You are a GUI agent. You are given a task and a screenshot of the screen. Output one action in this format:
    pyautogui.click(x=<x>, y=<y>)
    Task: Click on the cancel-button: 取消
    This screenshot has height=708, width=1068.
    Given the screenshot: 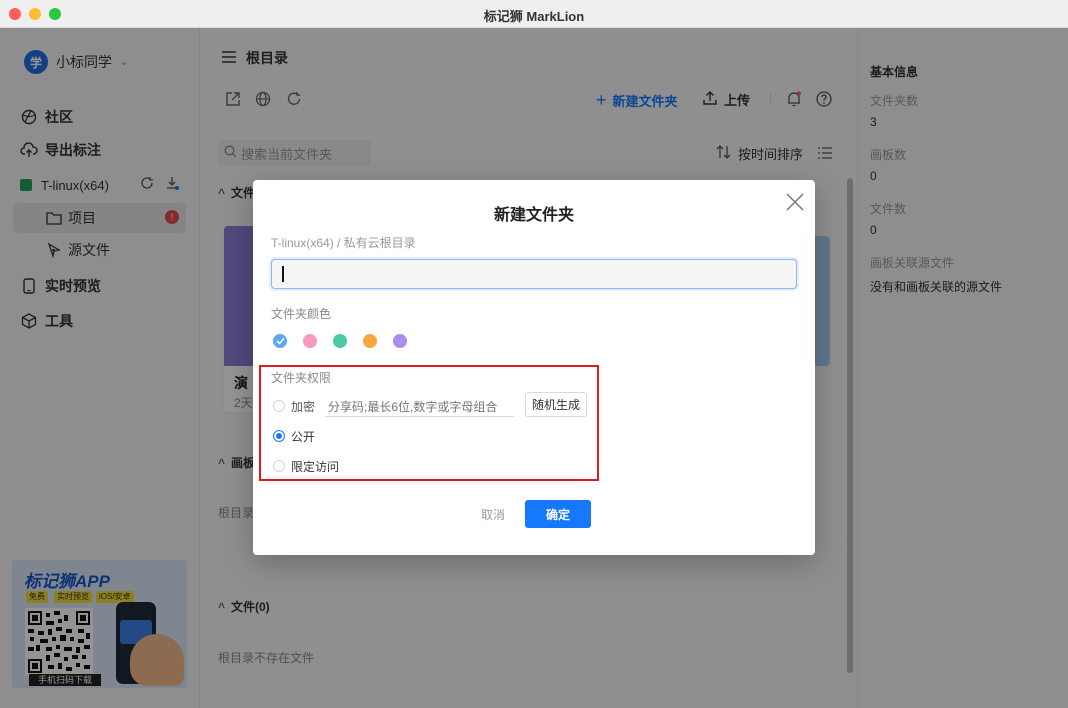 What is the action you would take?
    pyautogui.click(x=493, y=514)
    